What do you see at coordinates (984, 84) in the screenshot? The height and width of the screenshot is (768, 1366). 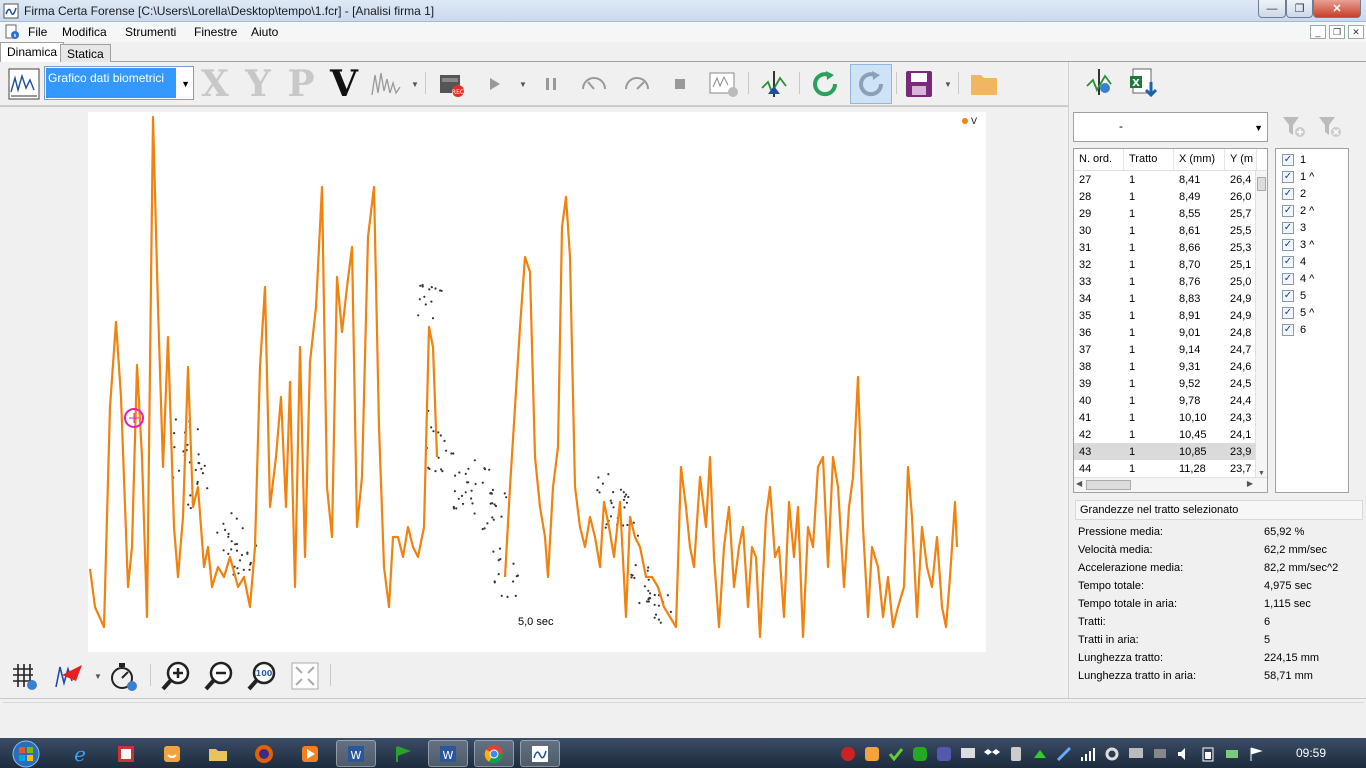 I see `folder-icon` at bounding box center [984, 84].